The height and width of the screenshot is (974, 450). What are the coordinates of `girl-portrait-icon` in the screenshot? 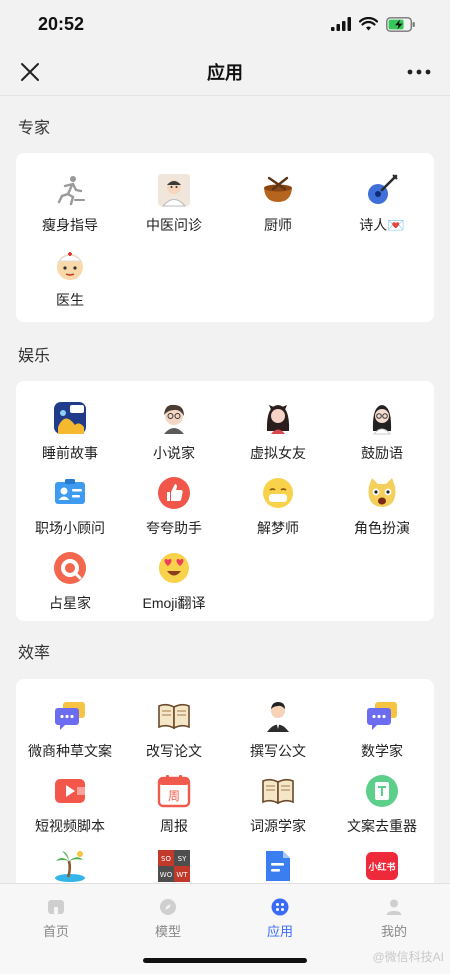 It's located at (382, 418).